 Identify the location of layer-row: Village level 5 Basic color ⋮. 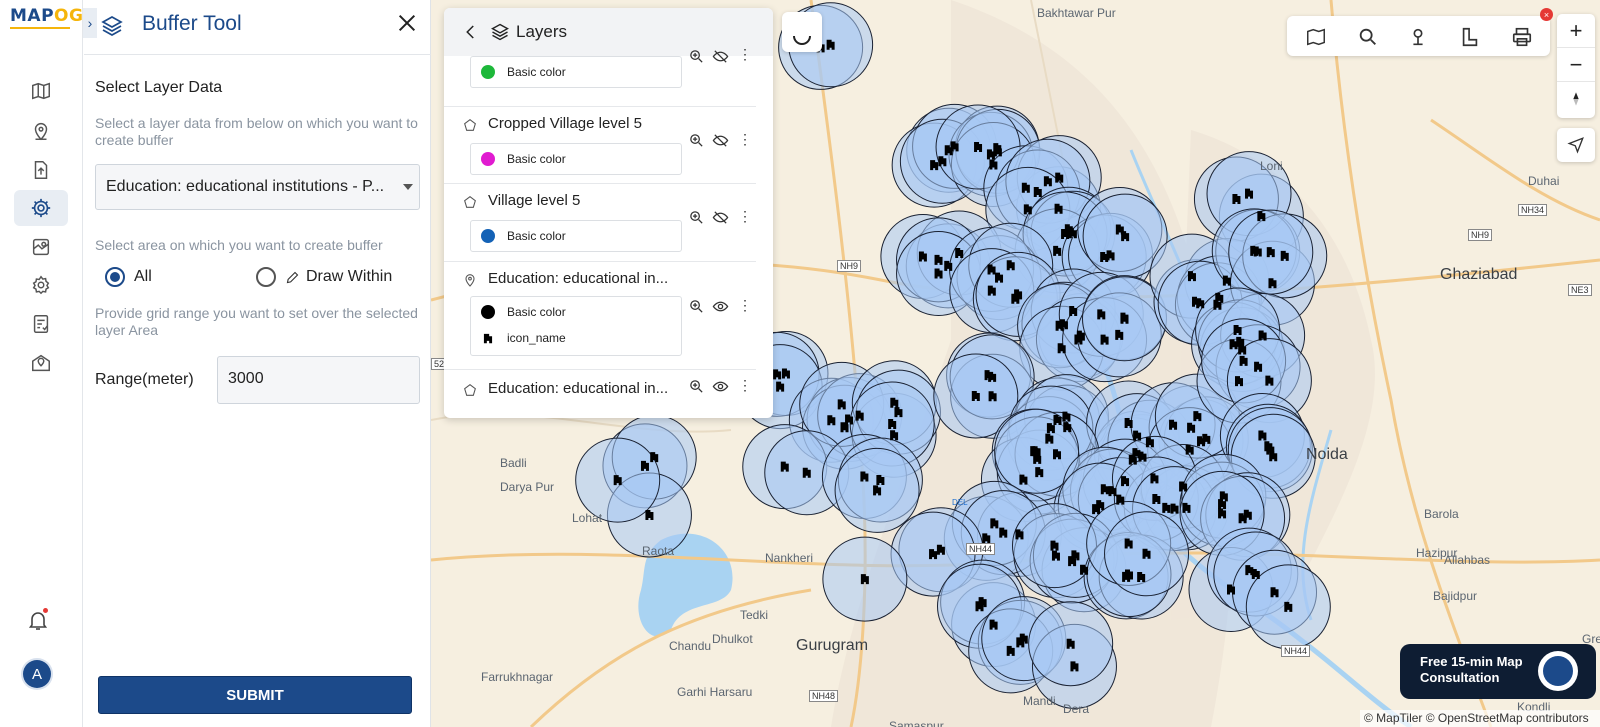
(600, 223).